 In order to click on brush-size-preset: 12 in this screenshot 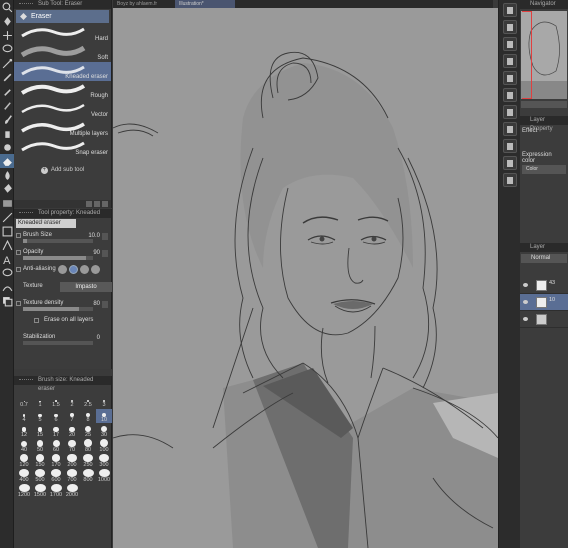, I will do `click(24, 431)`.